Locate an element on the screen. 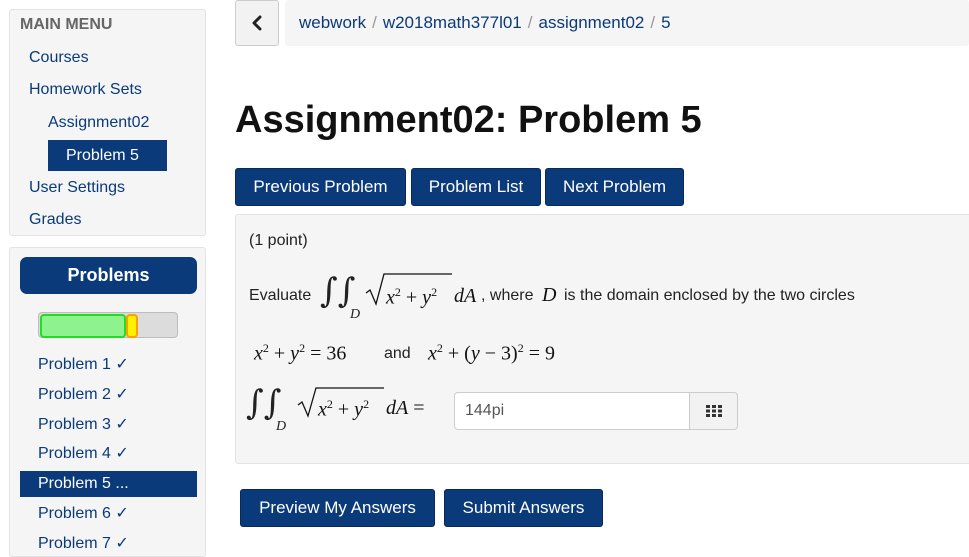  problem-list-item: Problem 6 ✓ is located at coordinates (108, 514).